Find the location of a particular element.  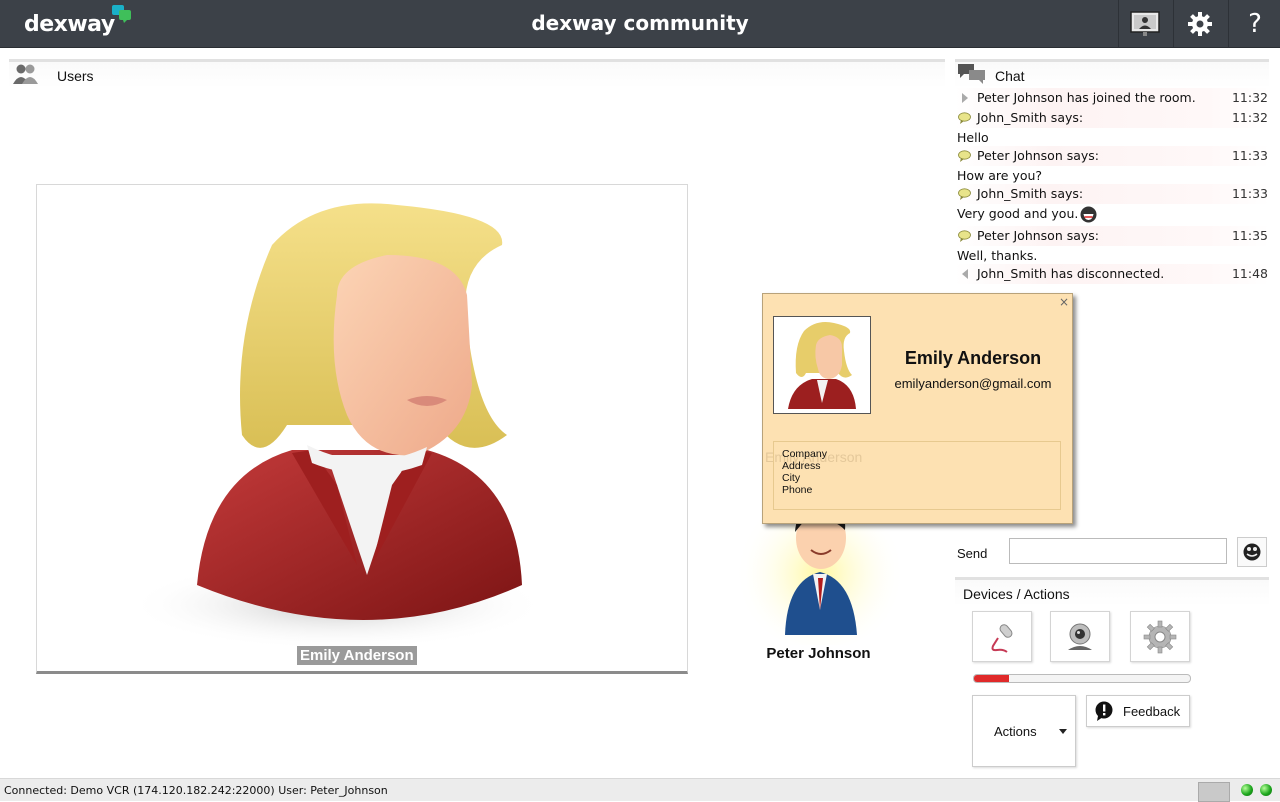

webcam-button is located at coordinates (1080, 636).